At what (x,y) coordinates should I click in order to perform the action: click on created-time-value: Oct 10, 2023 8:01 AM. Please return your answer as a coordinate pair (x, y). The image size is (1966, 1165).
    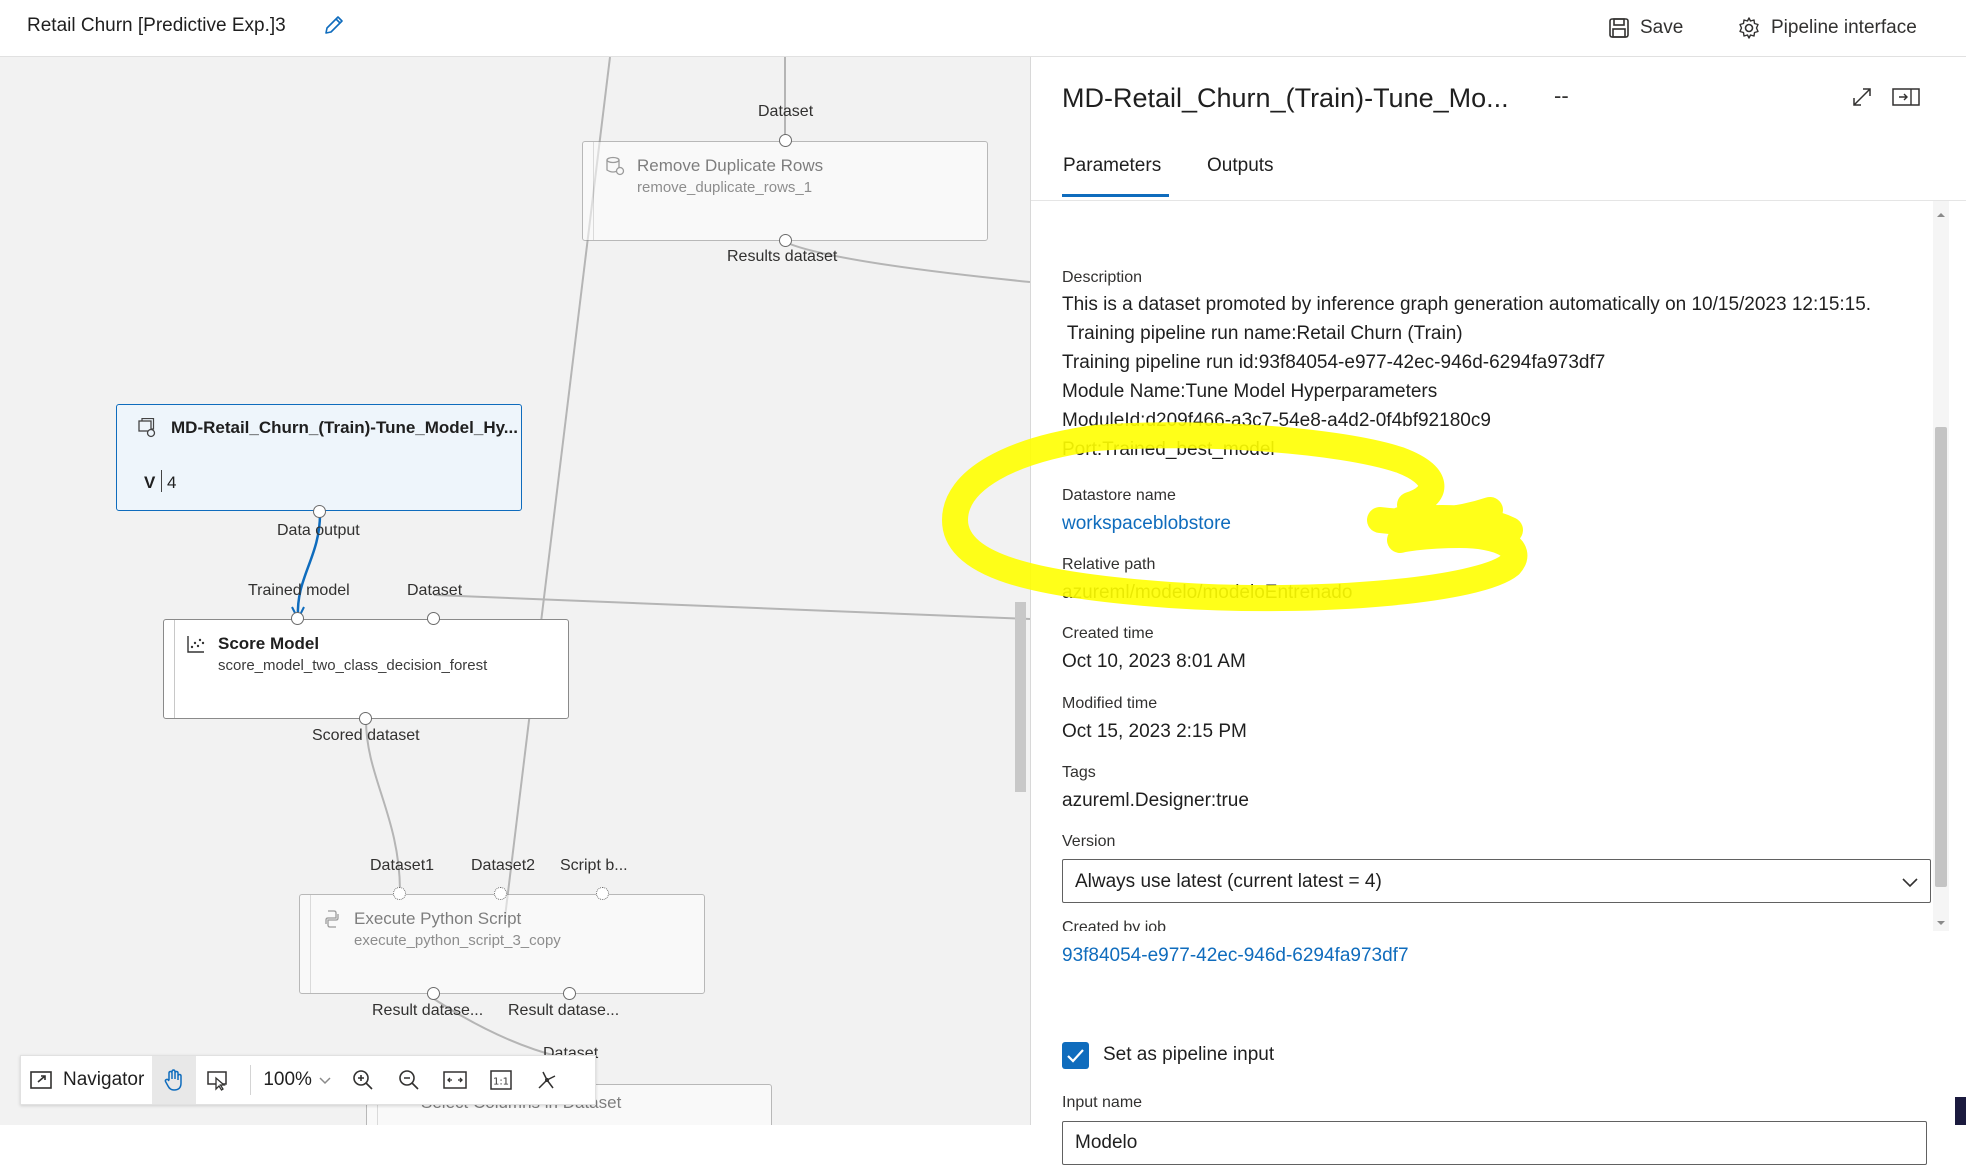
    Looking at the image, I should click on (1154, 661).